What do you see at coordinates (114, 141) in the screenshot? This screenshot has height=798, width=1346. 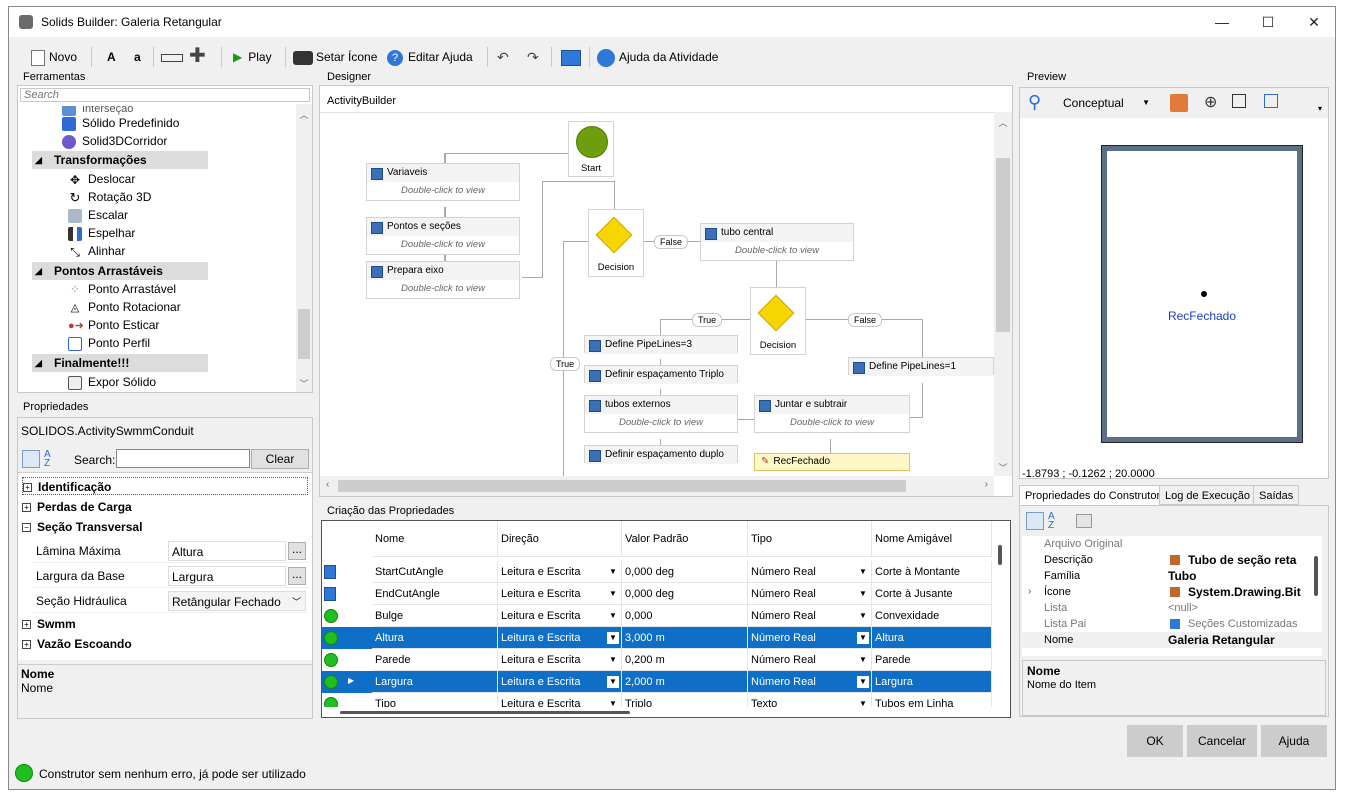 I see `tree-item-solid3dcorridor: Solid3DCorridor` at bounding box center [114, 141].